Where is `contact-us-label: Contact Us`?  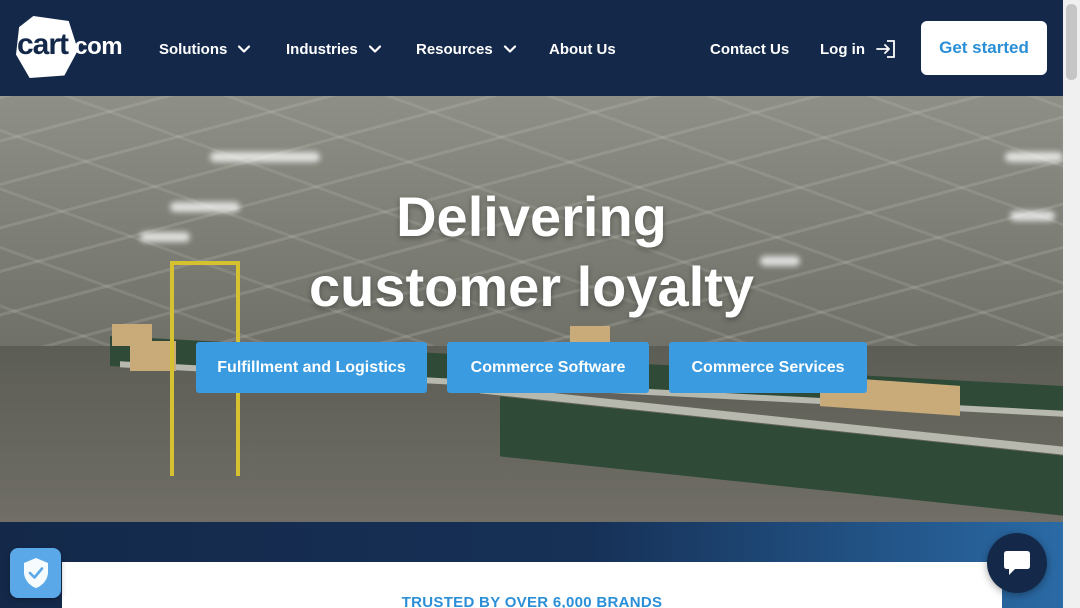
contact-us-label: Contact Us is located at coordinates (750, 49).